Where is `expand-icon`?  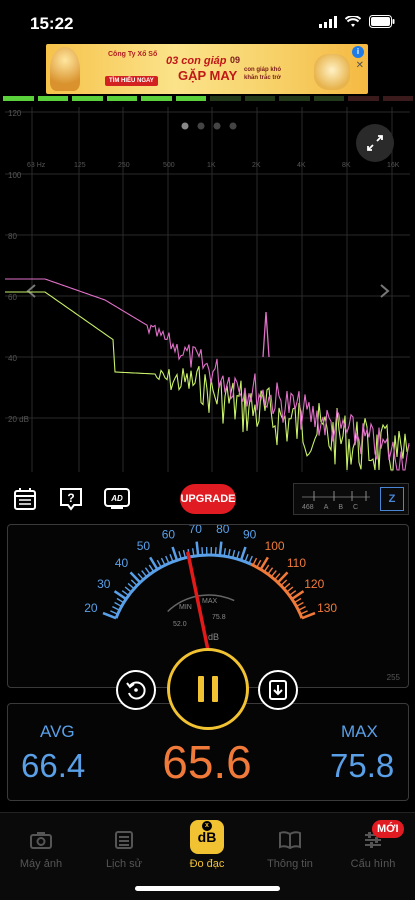 expand-icon is located at coordinates (375, 143).